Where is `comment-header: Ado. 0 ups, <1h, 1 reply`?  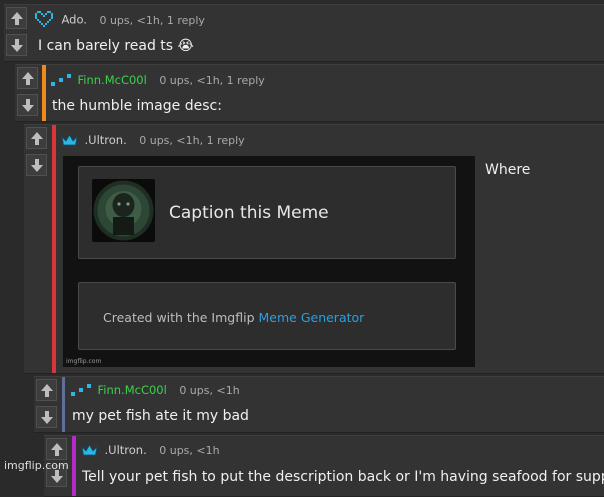 comment-header: Ado. 0 ups, <1h, 1 reply is located at coordinates (120, 20).